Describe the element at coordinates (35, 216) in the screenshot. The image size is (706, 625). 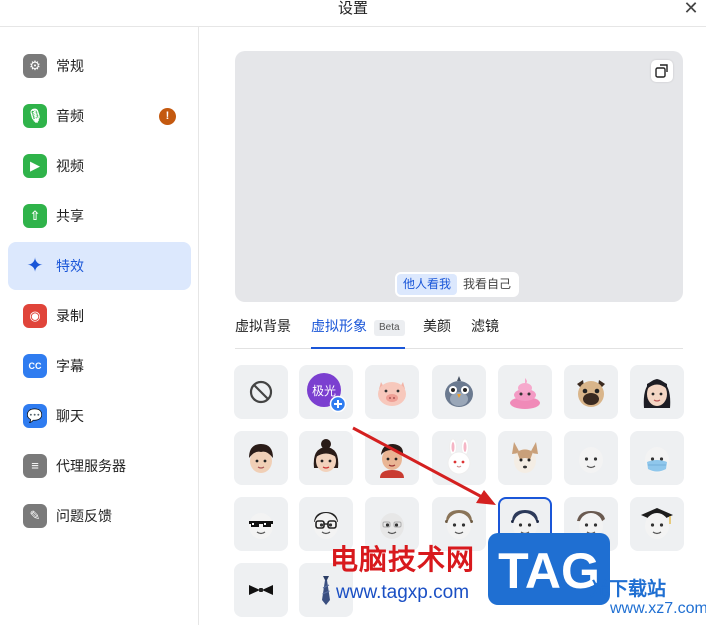
I see `screen-share-icon: ⇧` at that location.